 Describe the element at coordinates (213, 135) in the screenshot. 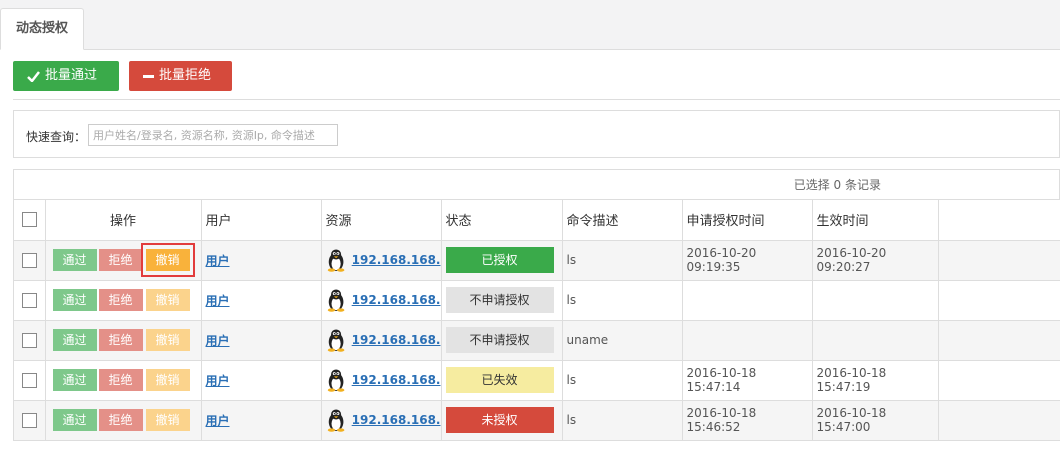

I see `quick-search-input` at that location.